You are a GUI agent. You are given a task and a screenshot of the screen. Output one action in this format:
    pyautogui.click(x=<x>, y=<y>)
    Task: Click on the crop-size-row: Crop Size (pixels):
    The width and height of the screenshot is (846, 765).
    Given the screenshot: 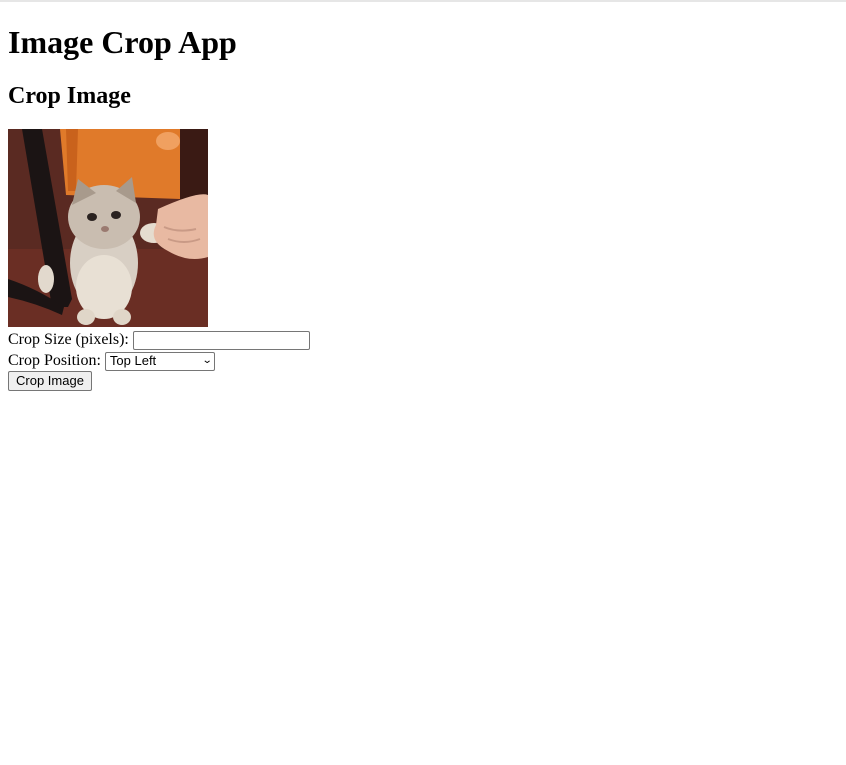 What is the action you would take?
    pyautogui.click(x=159, y=340)
    